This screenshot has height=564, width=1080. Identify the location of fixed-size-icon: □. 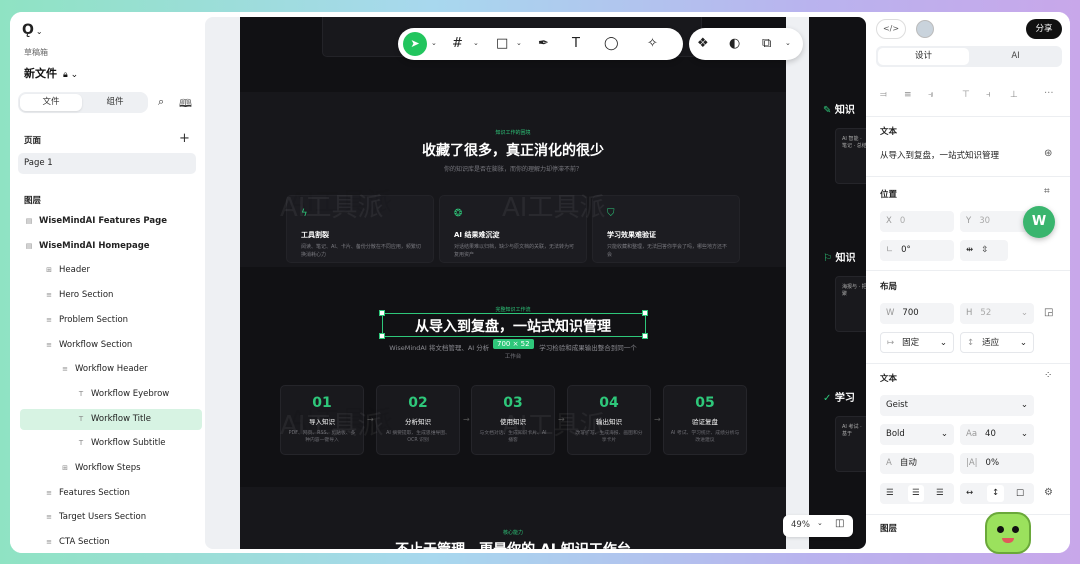
(1020, 493).